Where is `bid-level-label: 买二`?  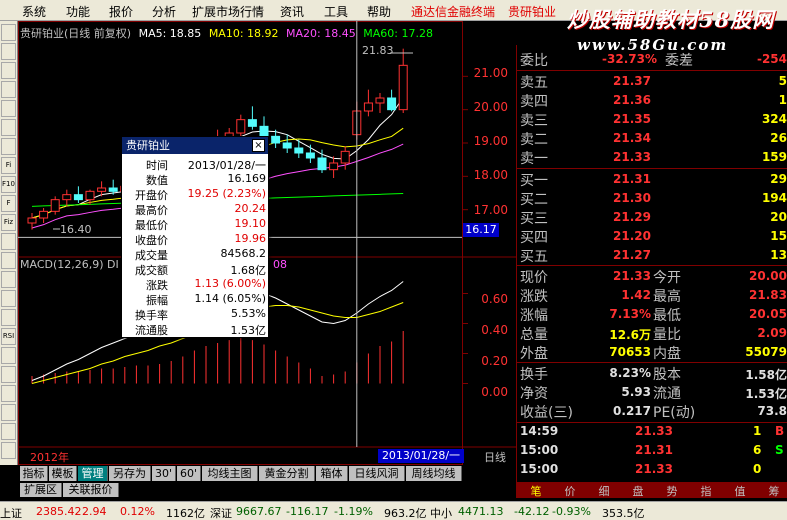 bid-level-label: 买二 is located at coordinates (534, 200).